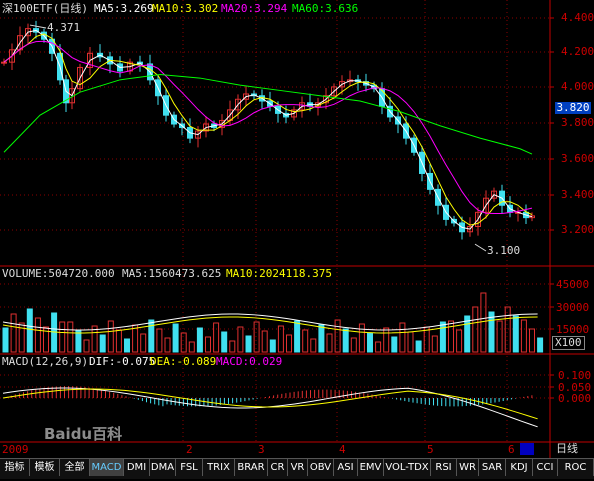  I want to click on x-month-5: 5, so click(430, 449).